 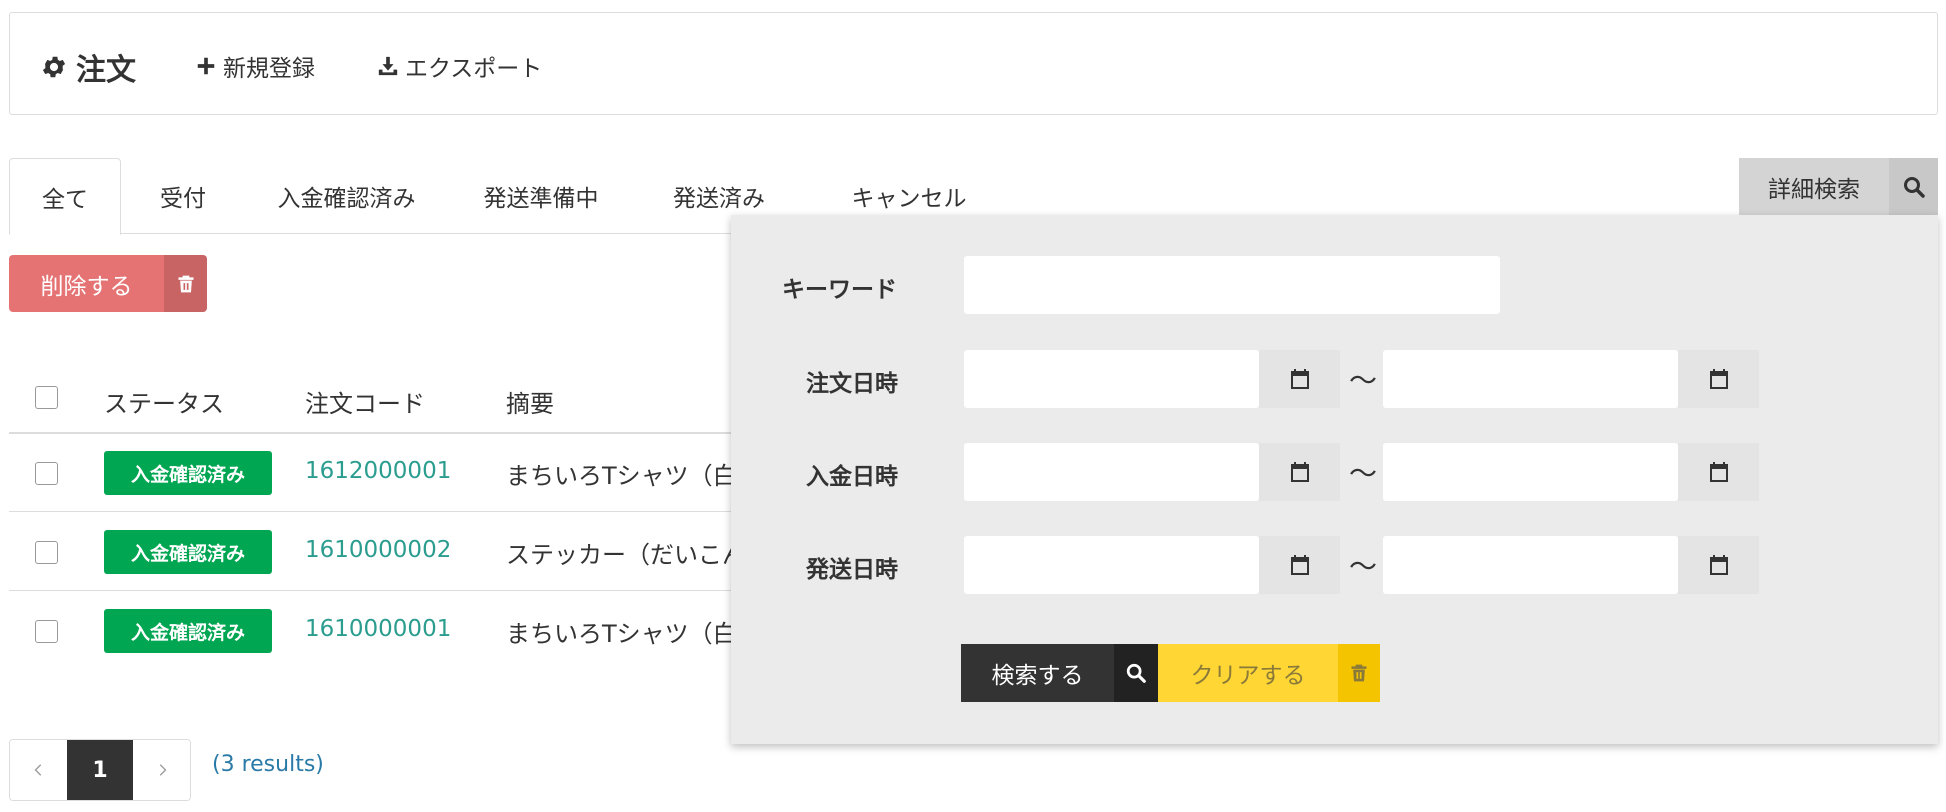 What do you see at coordinates (852, 570) in the screenshot?
I see `shipping-date-label: 発送日時` at bounding box center [852, 570].